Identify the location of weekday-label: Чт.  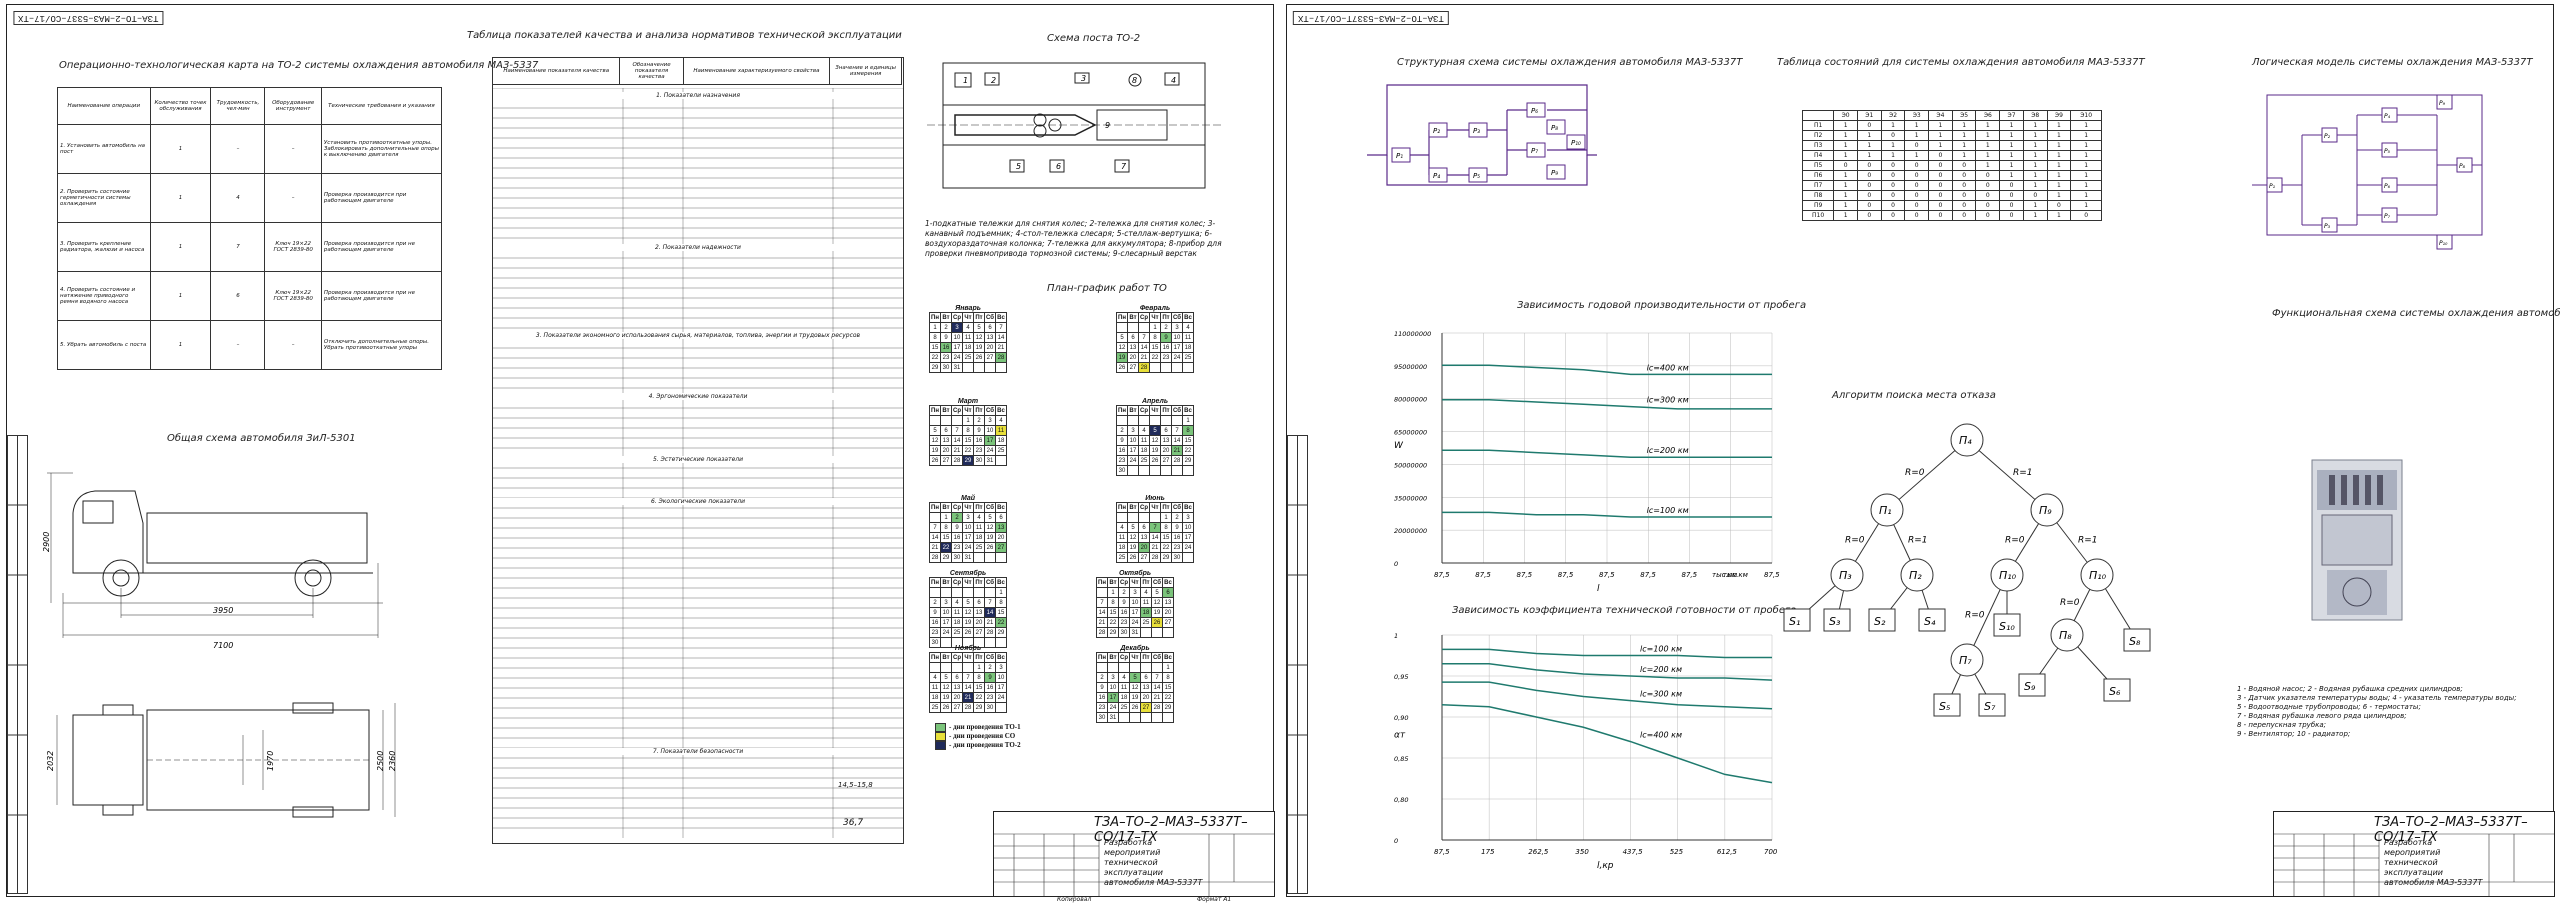
(968, 317).